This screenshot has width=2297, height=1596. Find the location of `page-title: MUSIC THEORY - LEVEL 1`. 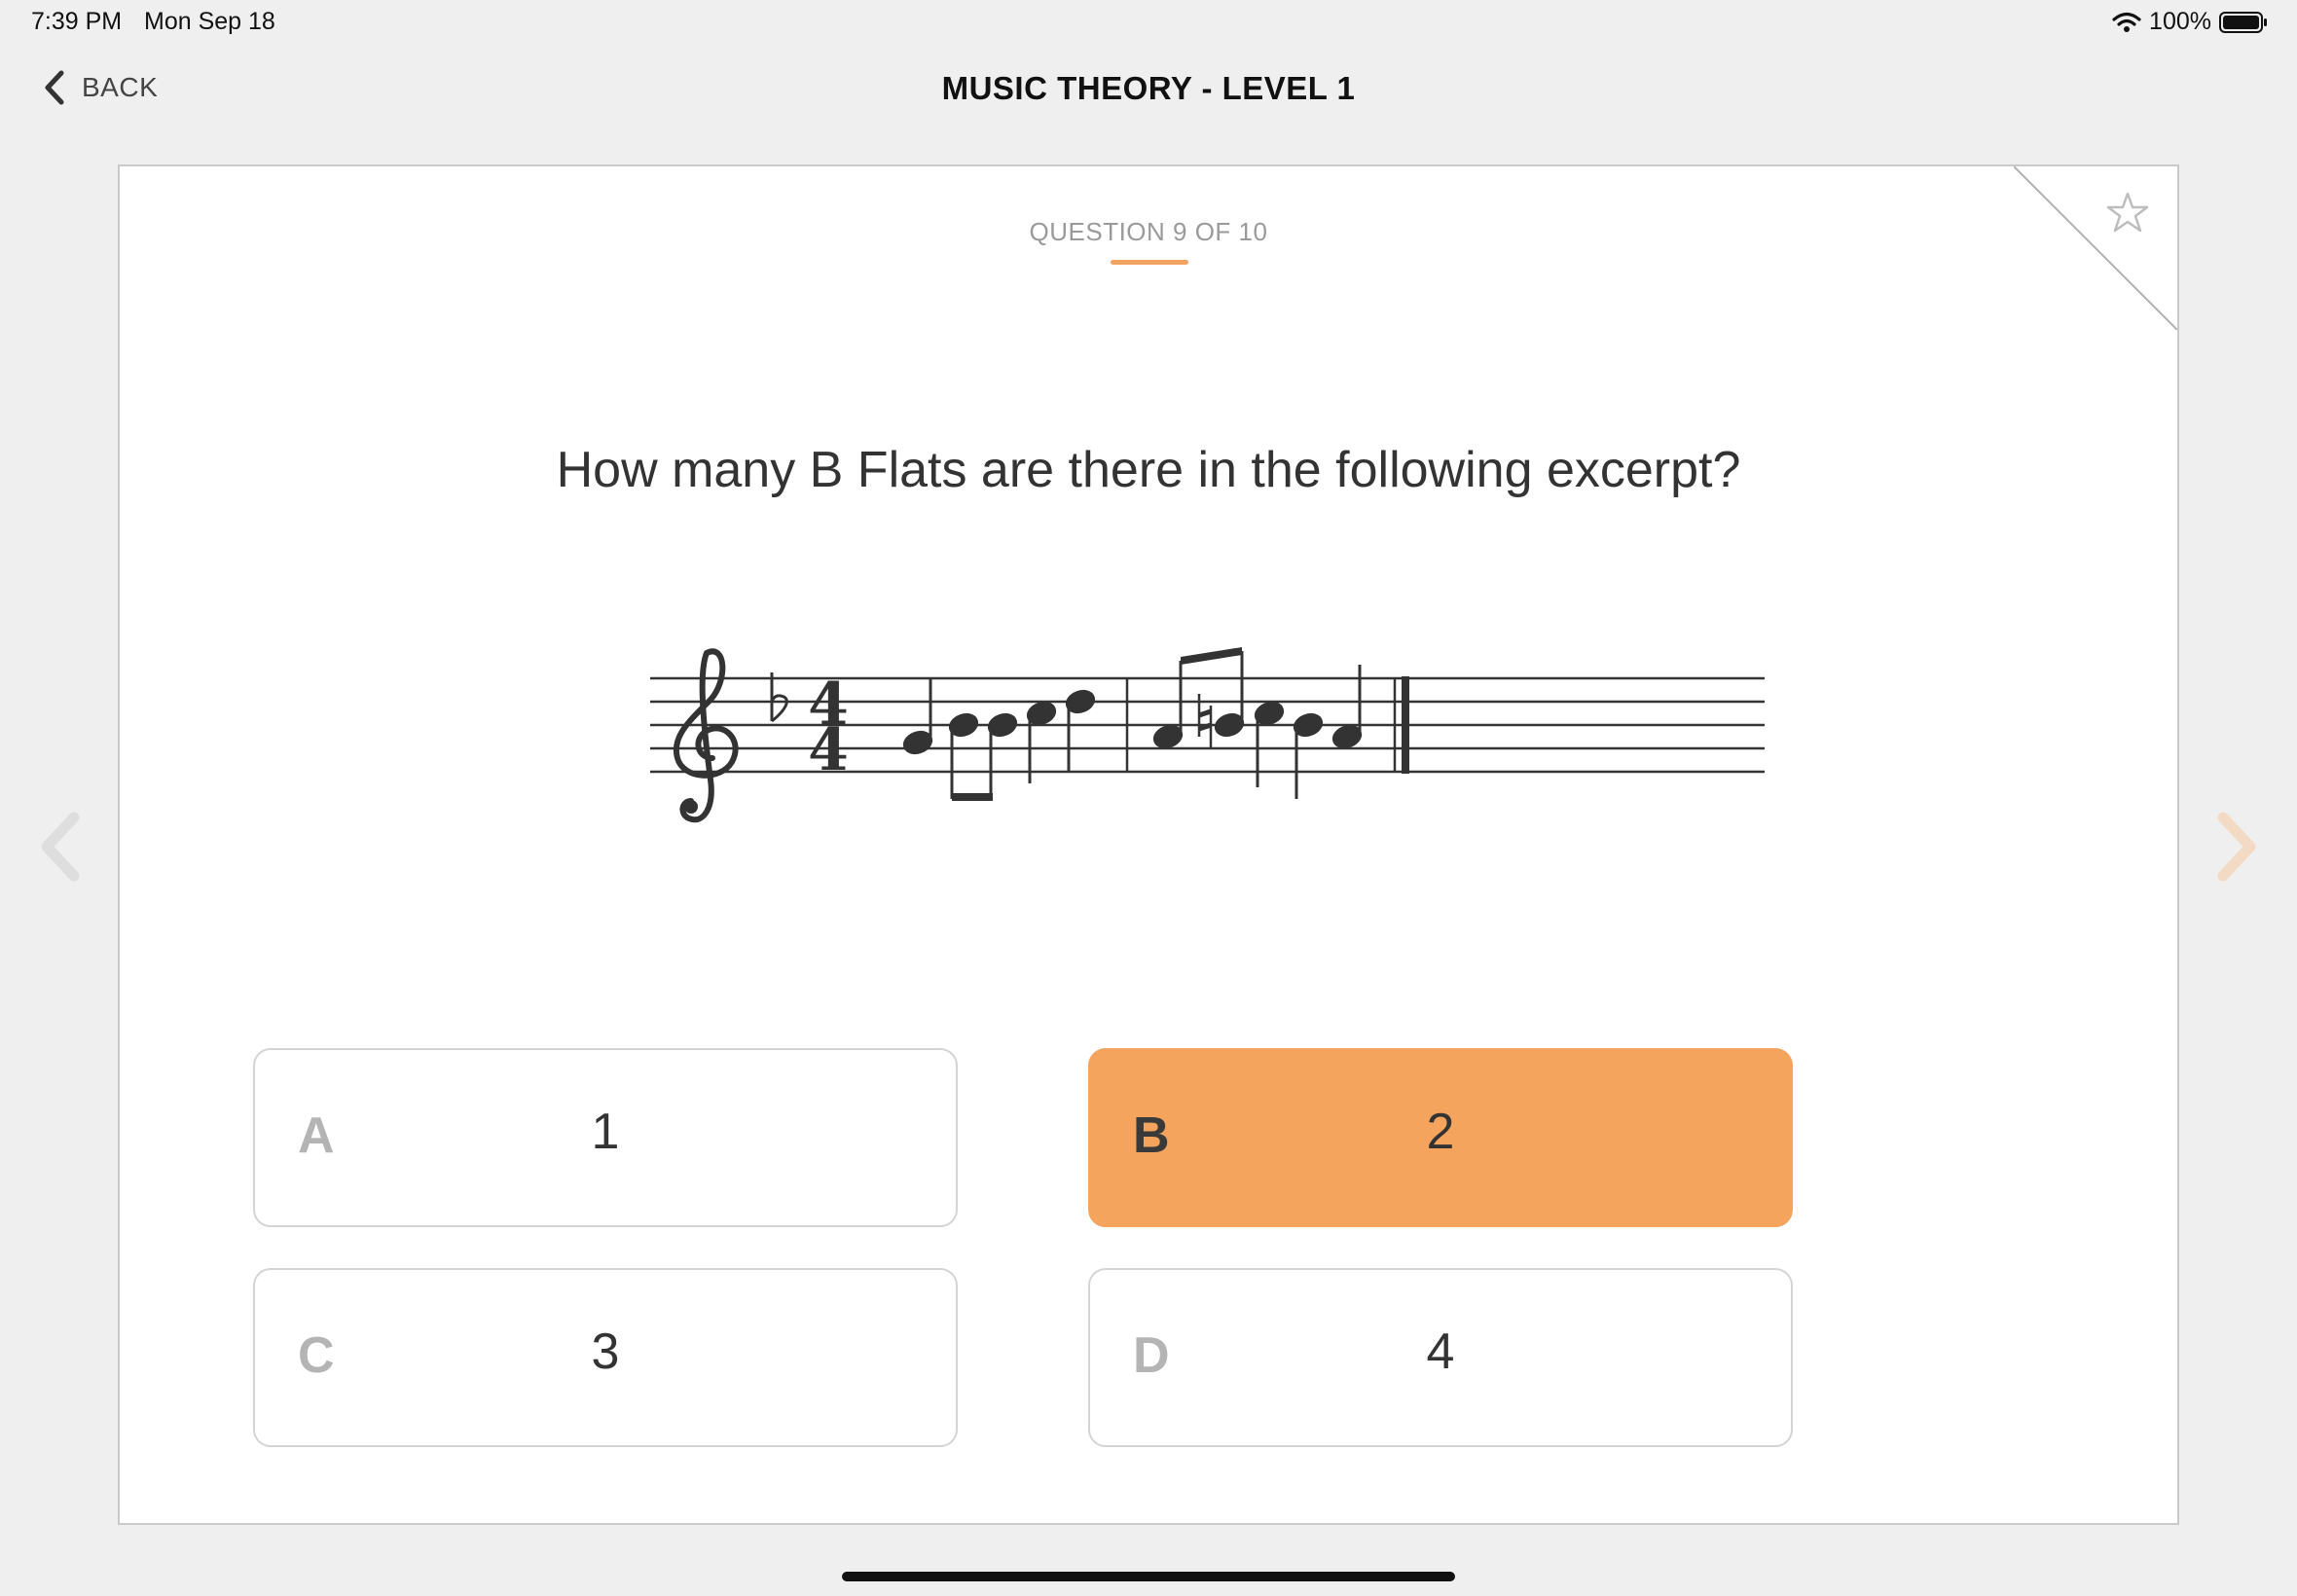

page-title: MUSIC THEORY - LEVEL 1 is located at coordinates (1148, 88).